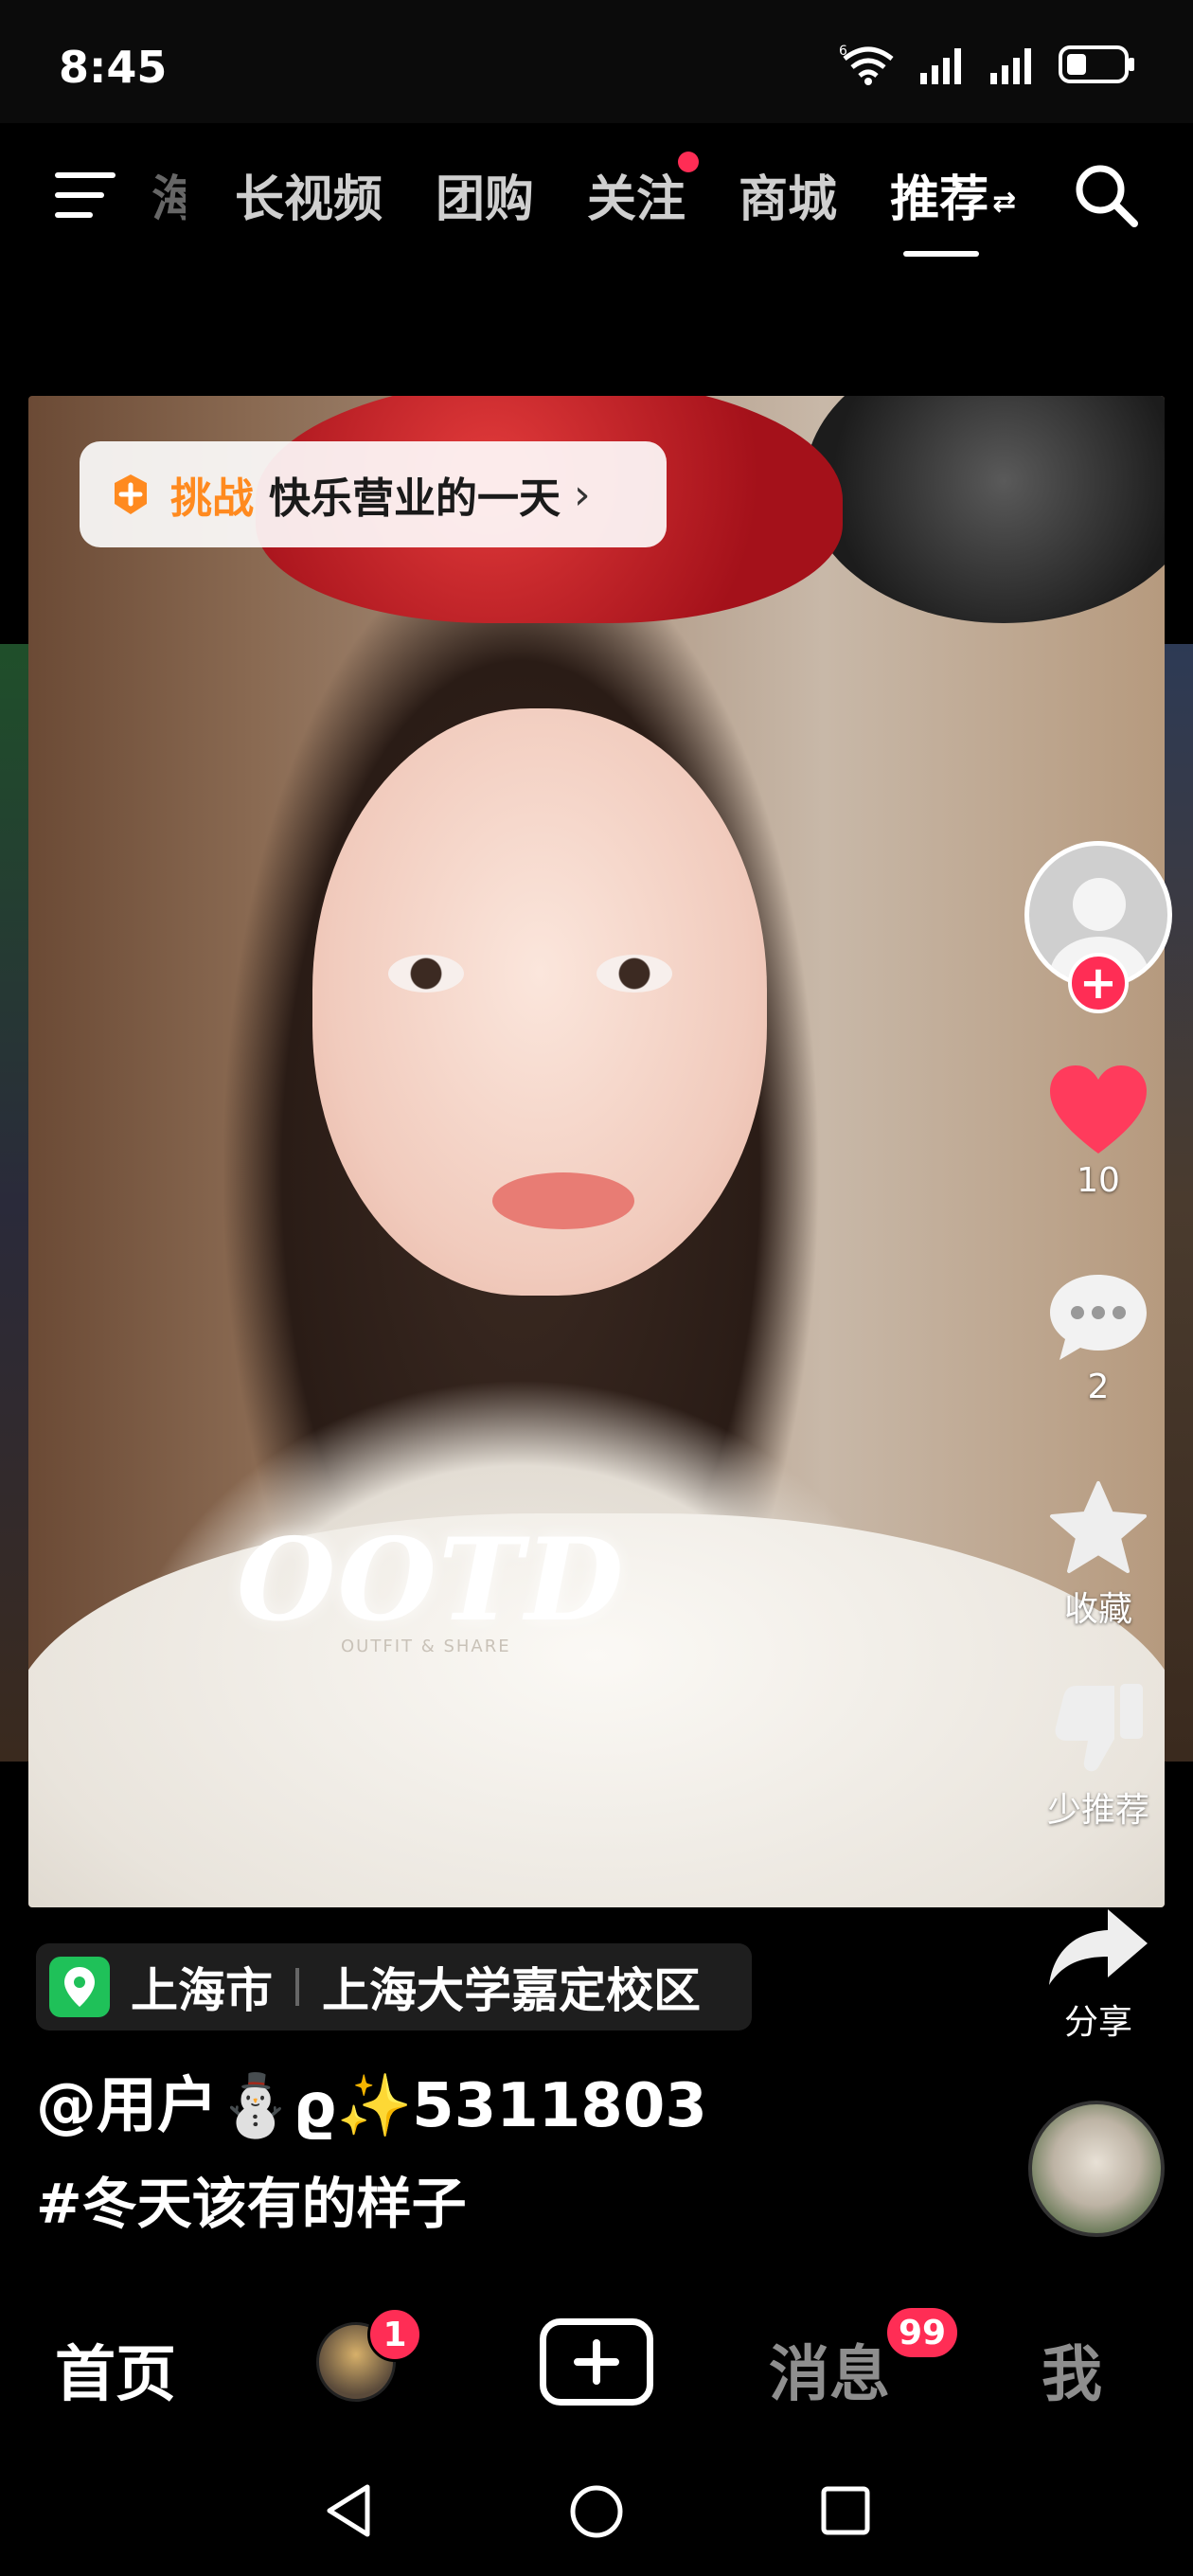  I want to click on comment-button: 2, so click(1098, 1337).